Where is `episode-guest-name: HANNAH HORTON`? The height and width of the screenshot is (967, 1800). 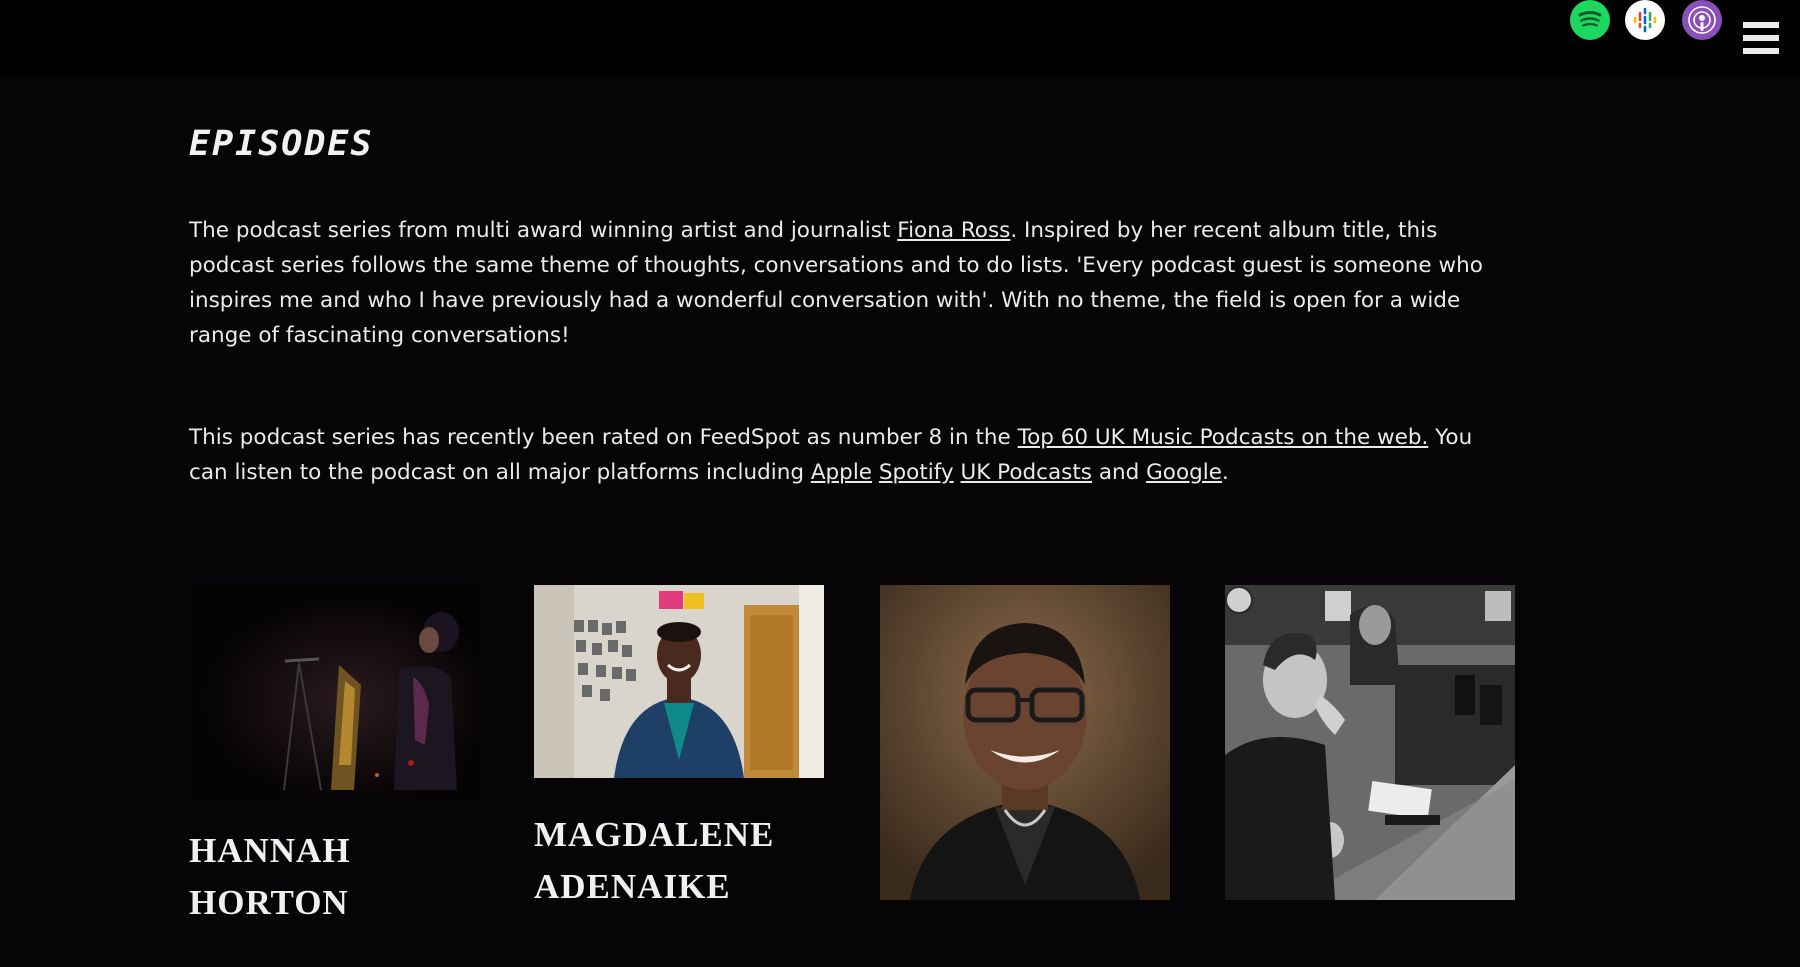
episode-guest-name: HANNAH HORTON is located at coordinates (334, 877).